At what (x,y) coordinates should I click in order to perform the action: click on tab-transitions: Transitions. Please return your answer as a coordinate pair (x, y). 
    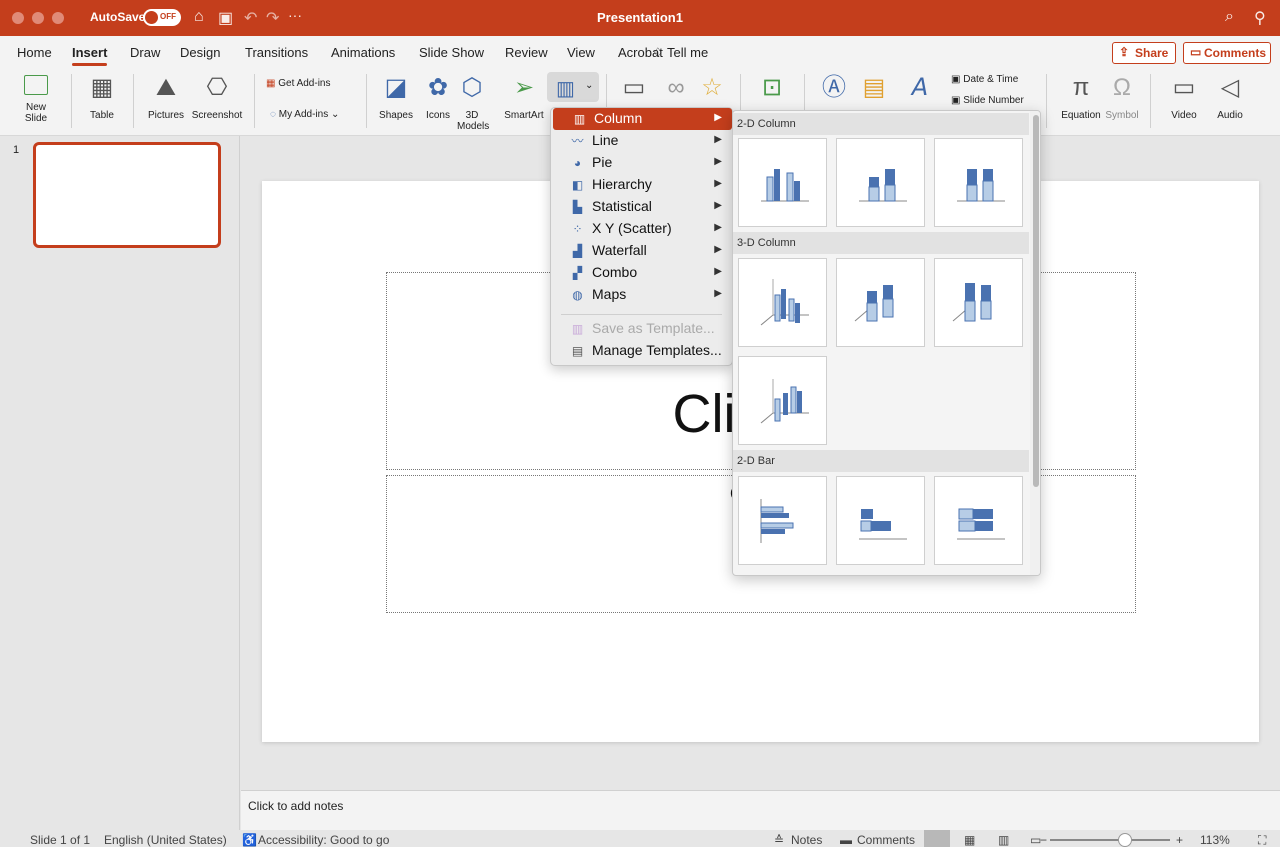
    Looking at the image, I should click on (276, 52).